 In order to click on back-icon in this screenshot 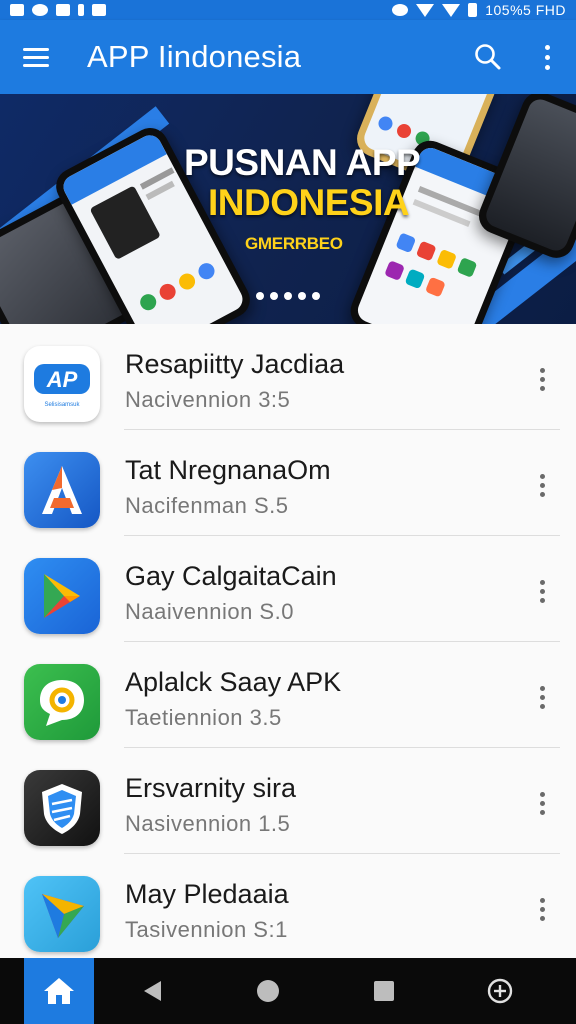, I will do `click(152, 991)`.